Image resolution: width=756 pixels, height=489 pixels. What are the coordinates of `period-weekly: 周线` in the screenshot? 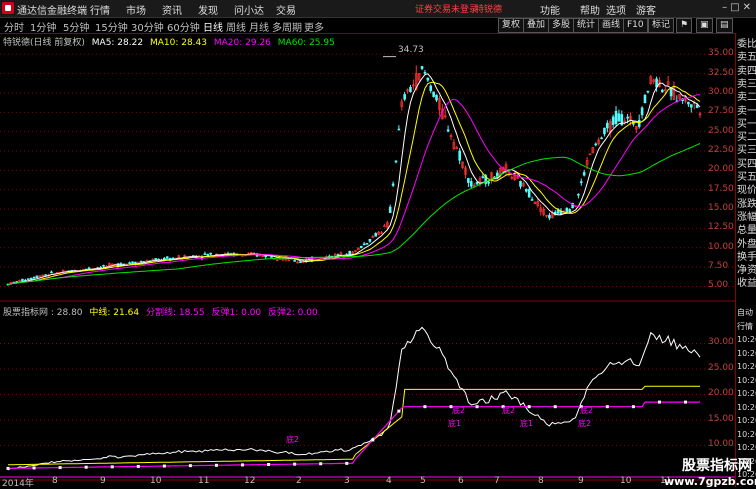 It's located at (236, 26).